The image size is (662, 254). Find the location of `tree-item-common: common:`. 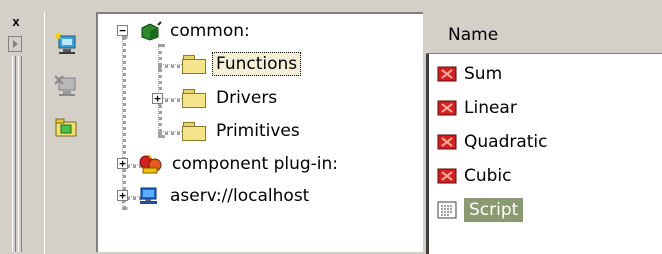

tree-item-common: common: is located at coordinates (194, 31).